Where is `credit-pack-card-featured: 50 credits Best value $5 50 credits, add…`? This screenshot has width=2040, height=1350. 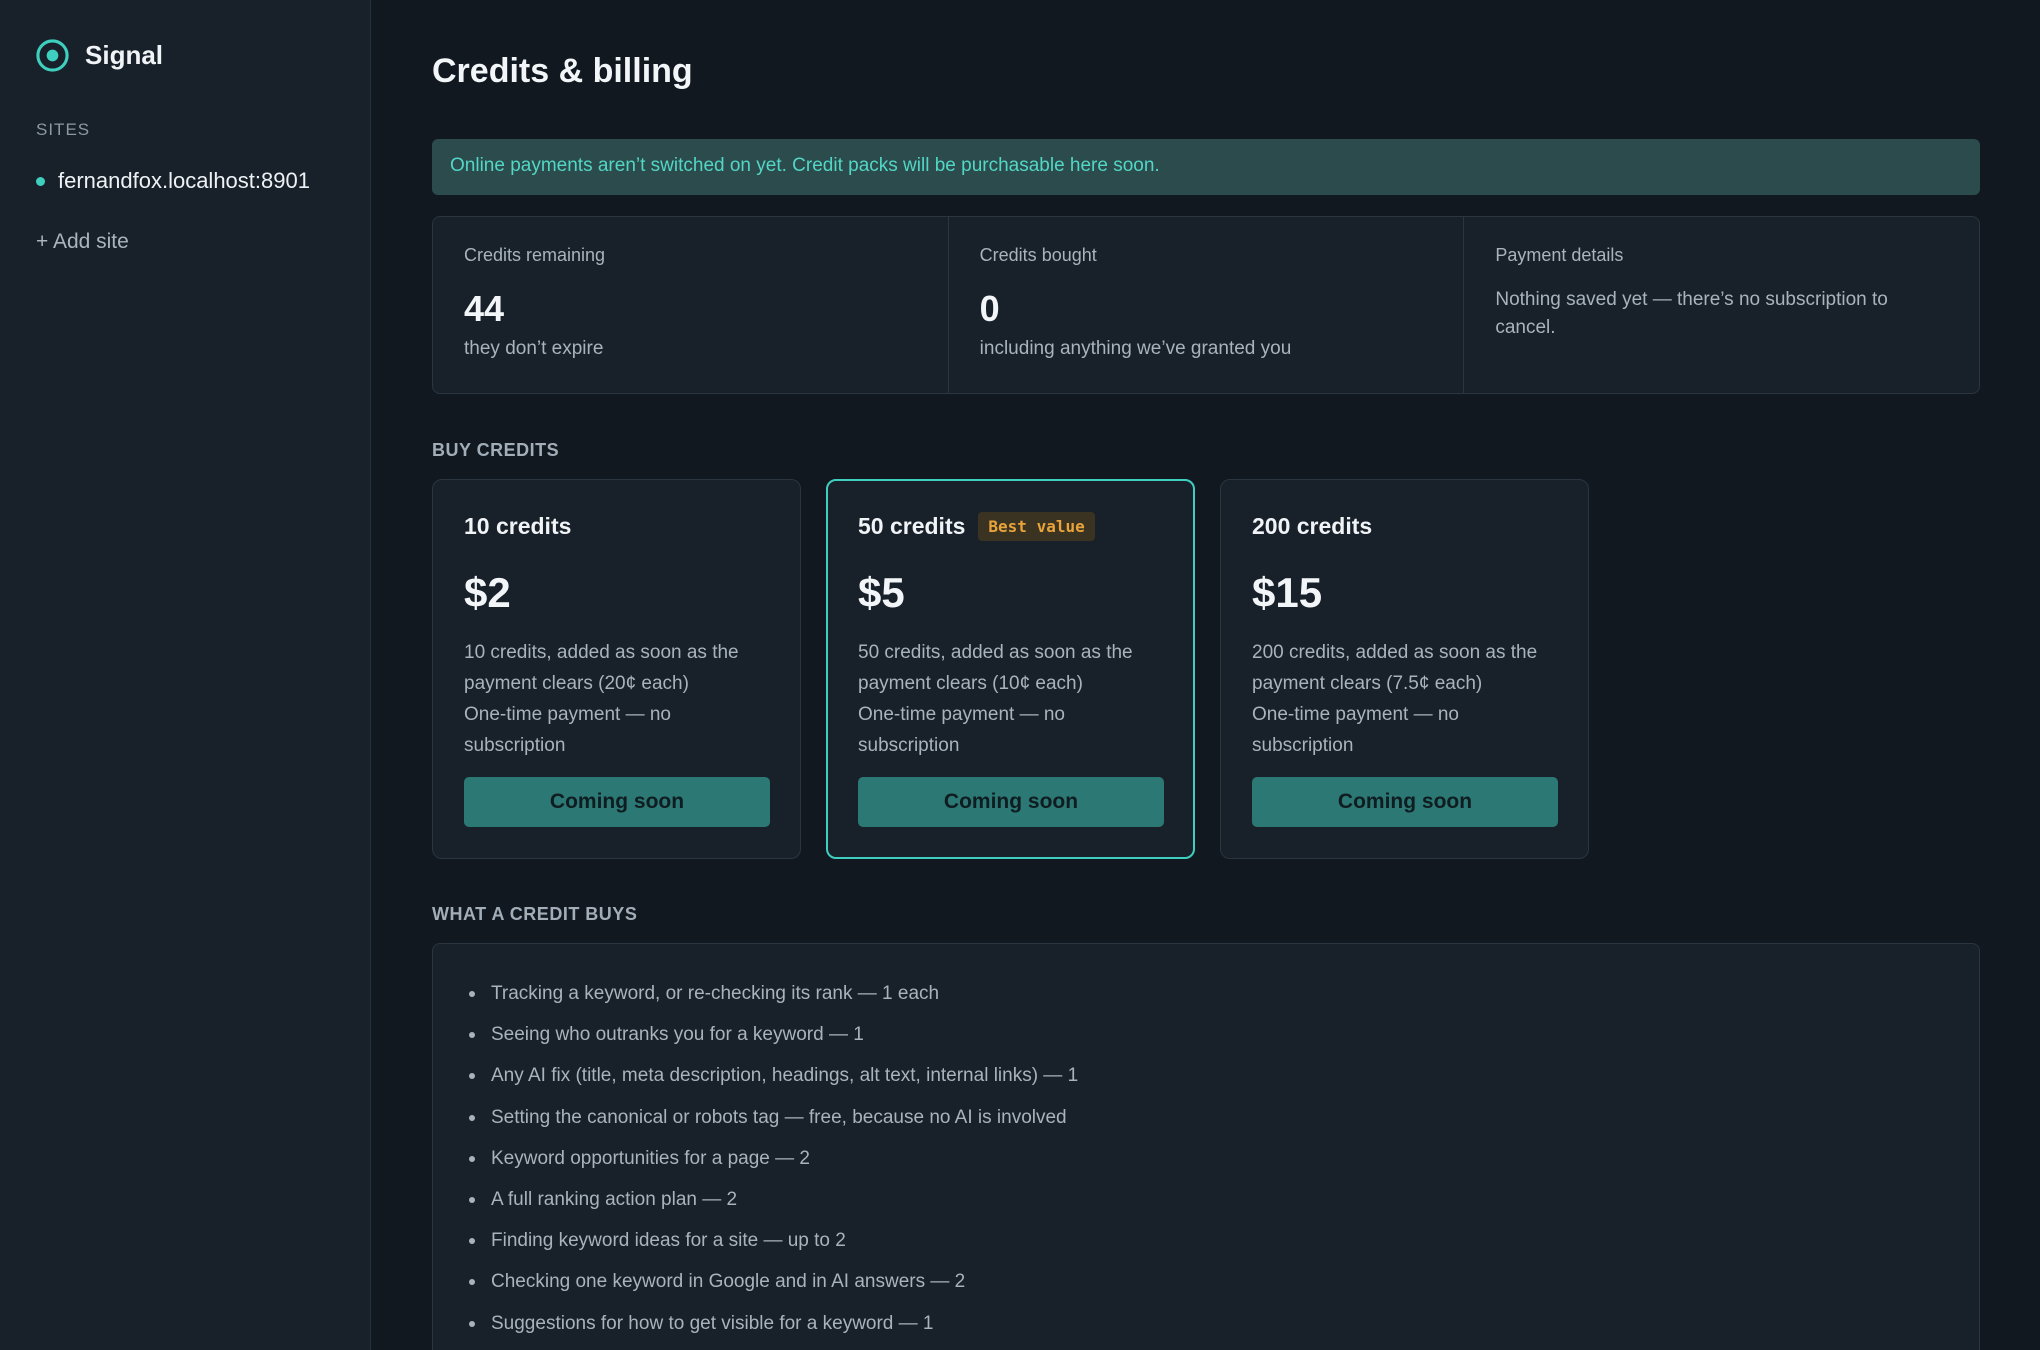
credit-pack-card-featured: 50 credits Best value $5 50 credits, add… is located at coordinates (1010, 669).